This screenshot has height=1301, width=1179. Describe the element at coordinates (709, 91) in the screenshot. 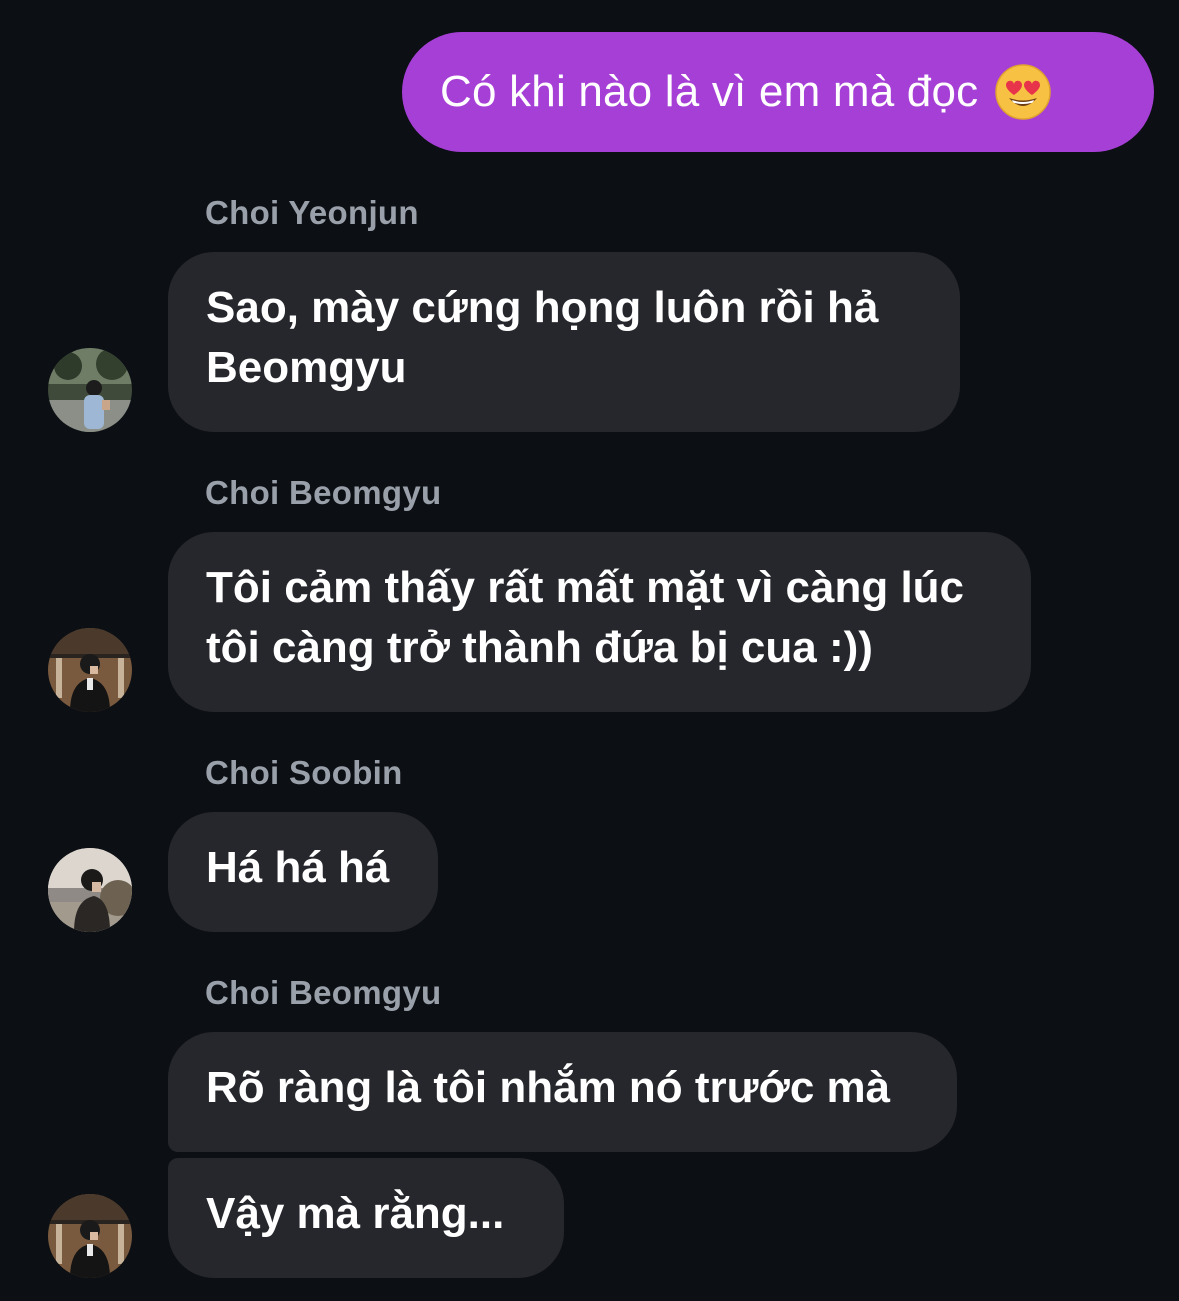

I see `outgoing-message-text: Có khi nào là vì em mà đọc` at that location.